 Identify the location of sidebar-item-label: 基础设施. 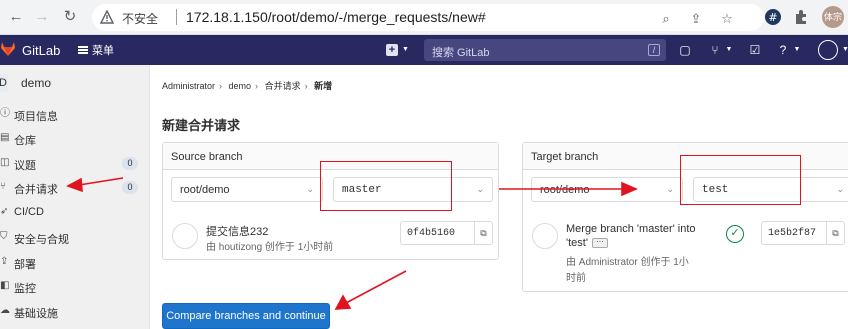
(36, 314).